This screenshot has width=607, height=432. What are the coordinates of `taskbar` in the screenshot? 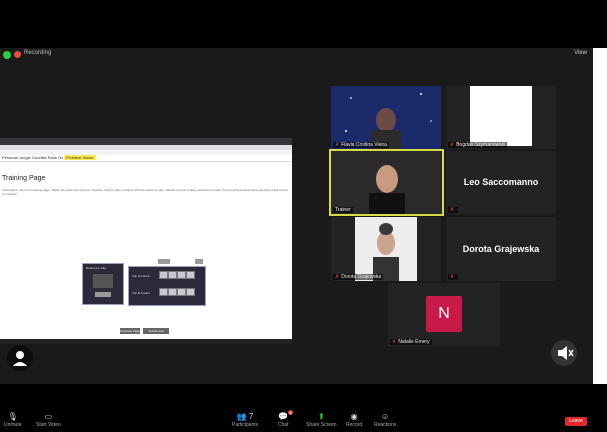 It's located at (146, 341).